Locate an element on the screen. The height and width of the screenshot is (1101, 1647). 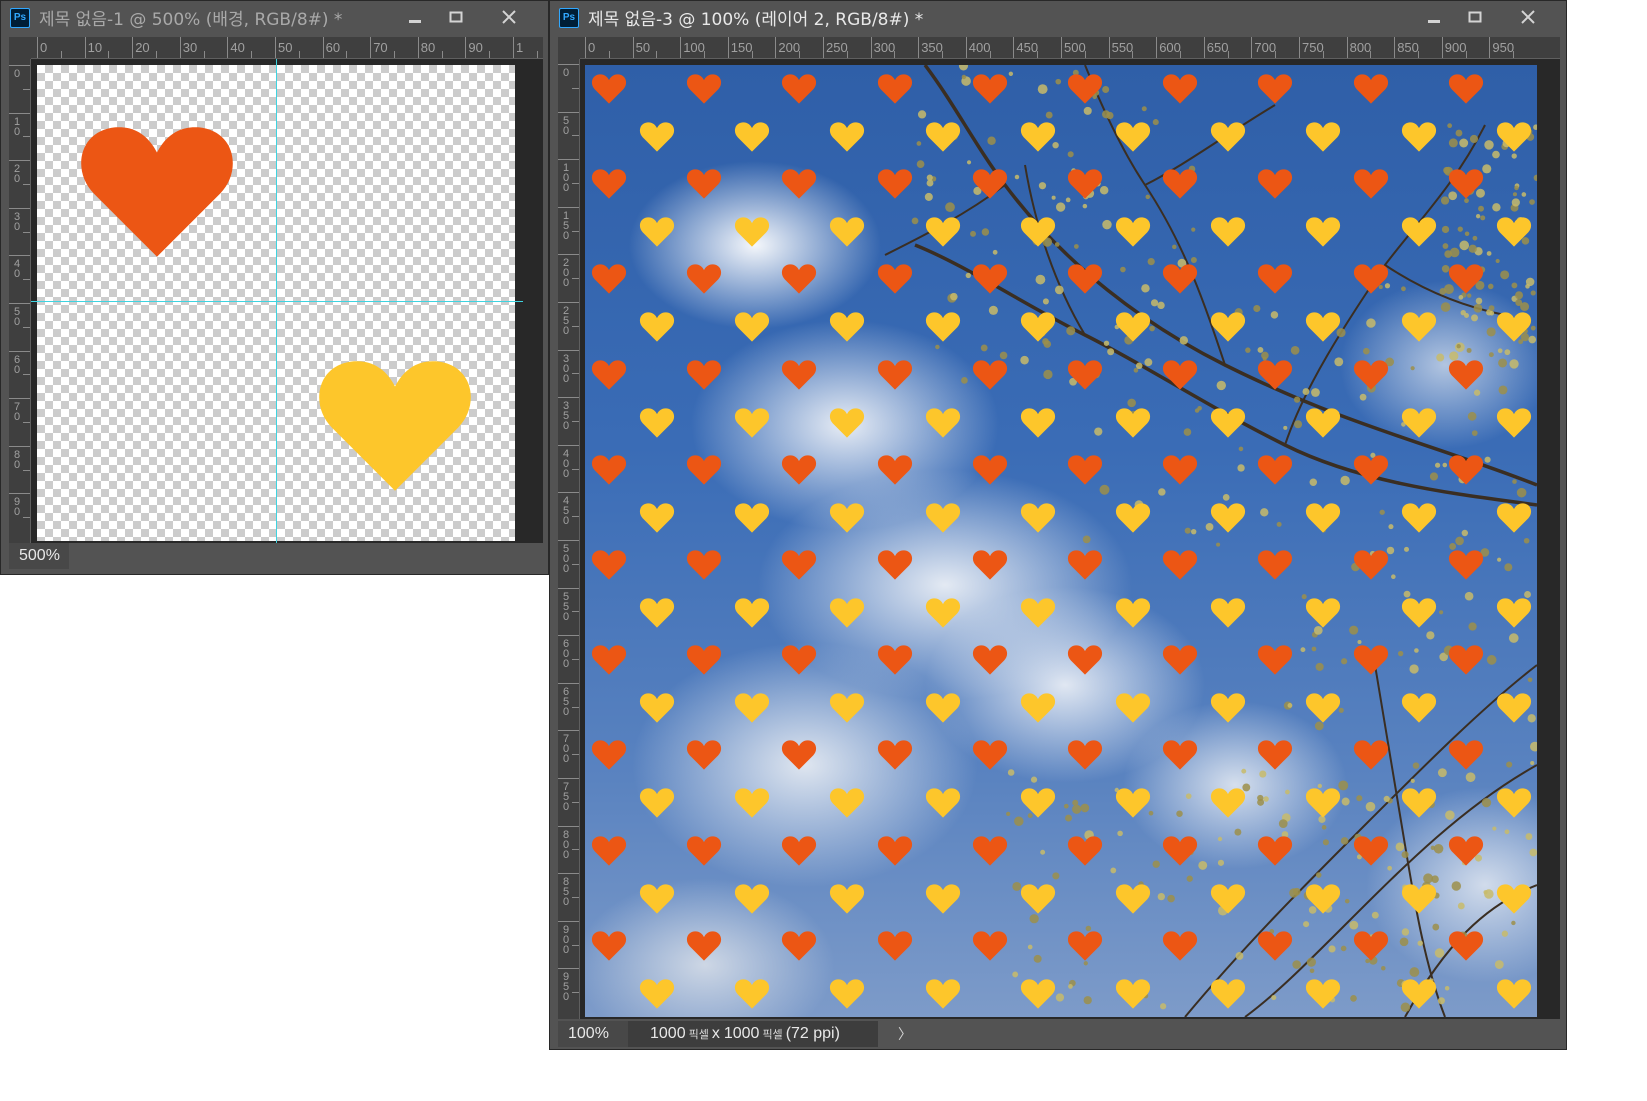
ruler-tick-label: 800 is located at coordinates (1360, 47).